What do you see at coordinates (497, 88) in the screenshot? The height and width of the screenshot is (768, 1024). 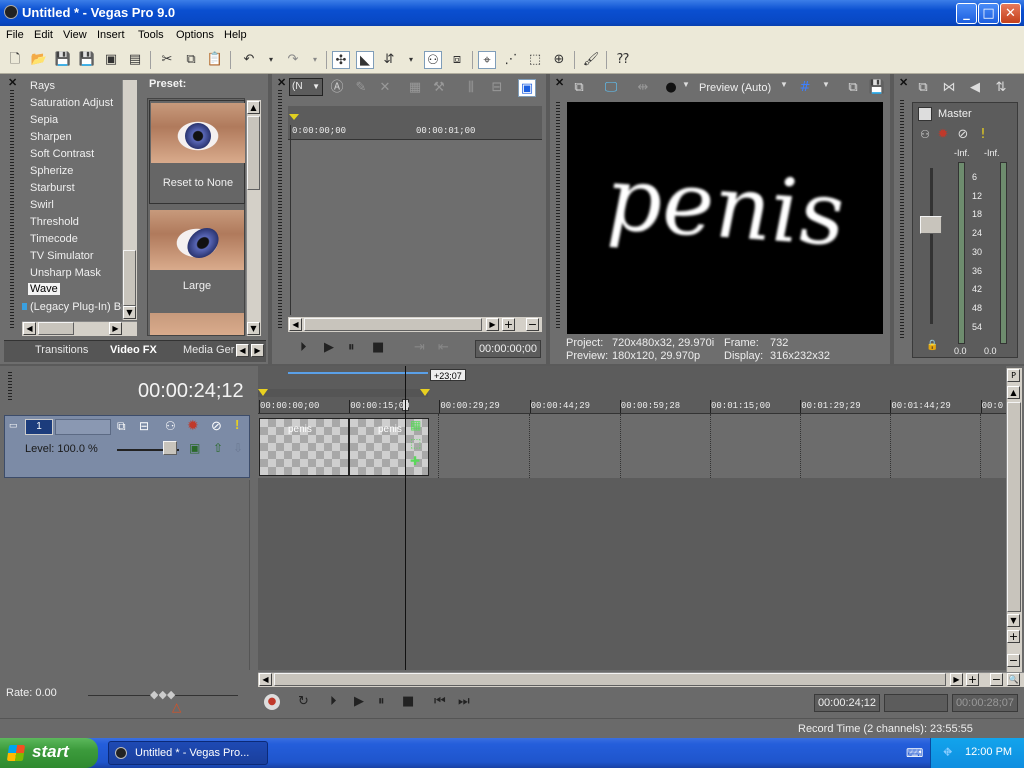 I see `overwrite-icon: ⊟` at bounding box center [497, 88].